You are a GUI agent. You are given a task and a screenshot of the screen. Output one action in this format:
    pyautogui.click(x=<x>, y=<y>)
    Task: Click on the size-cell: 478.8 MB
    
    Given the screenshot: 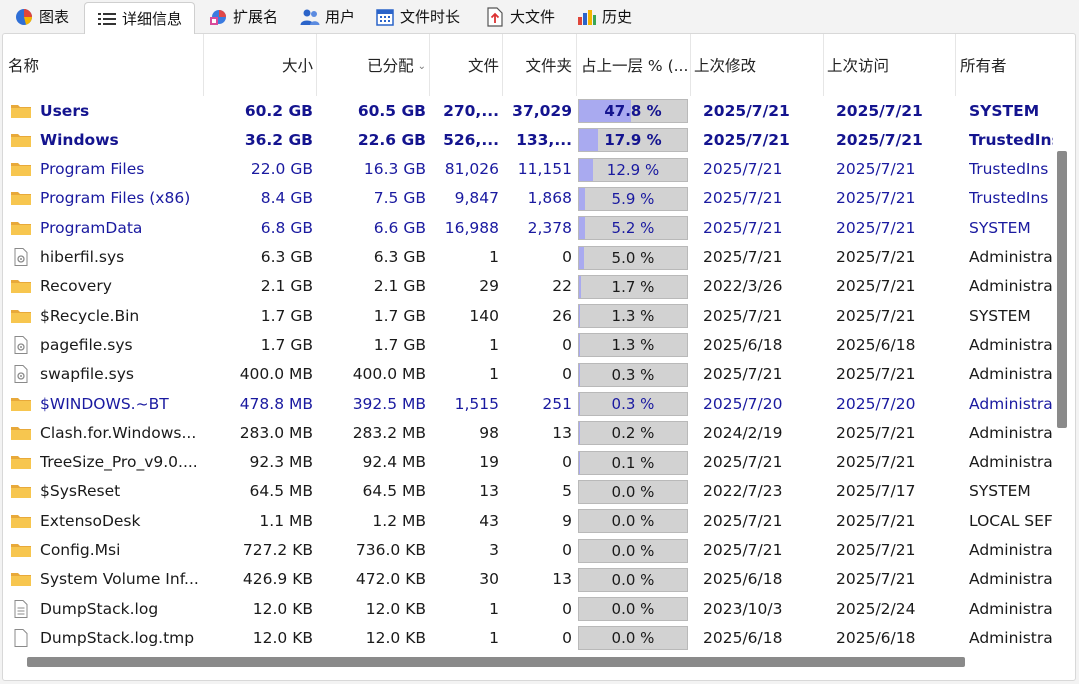 What is the action you would take?
    pyautogui.click(x=276, y=403)
    